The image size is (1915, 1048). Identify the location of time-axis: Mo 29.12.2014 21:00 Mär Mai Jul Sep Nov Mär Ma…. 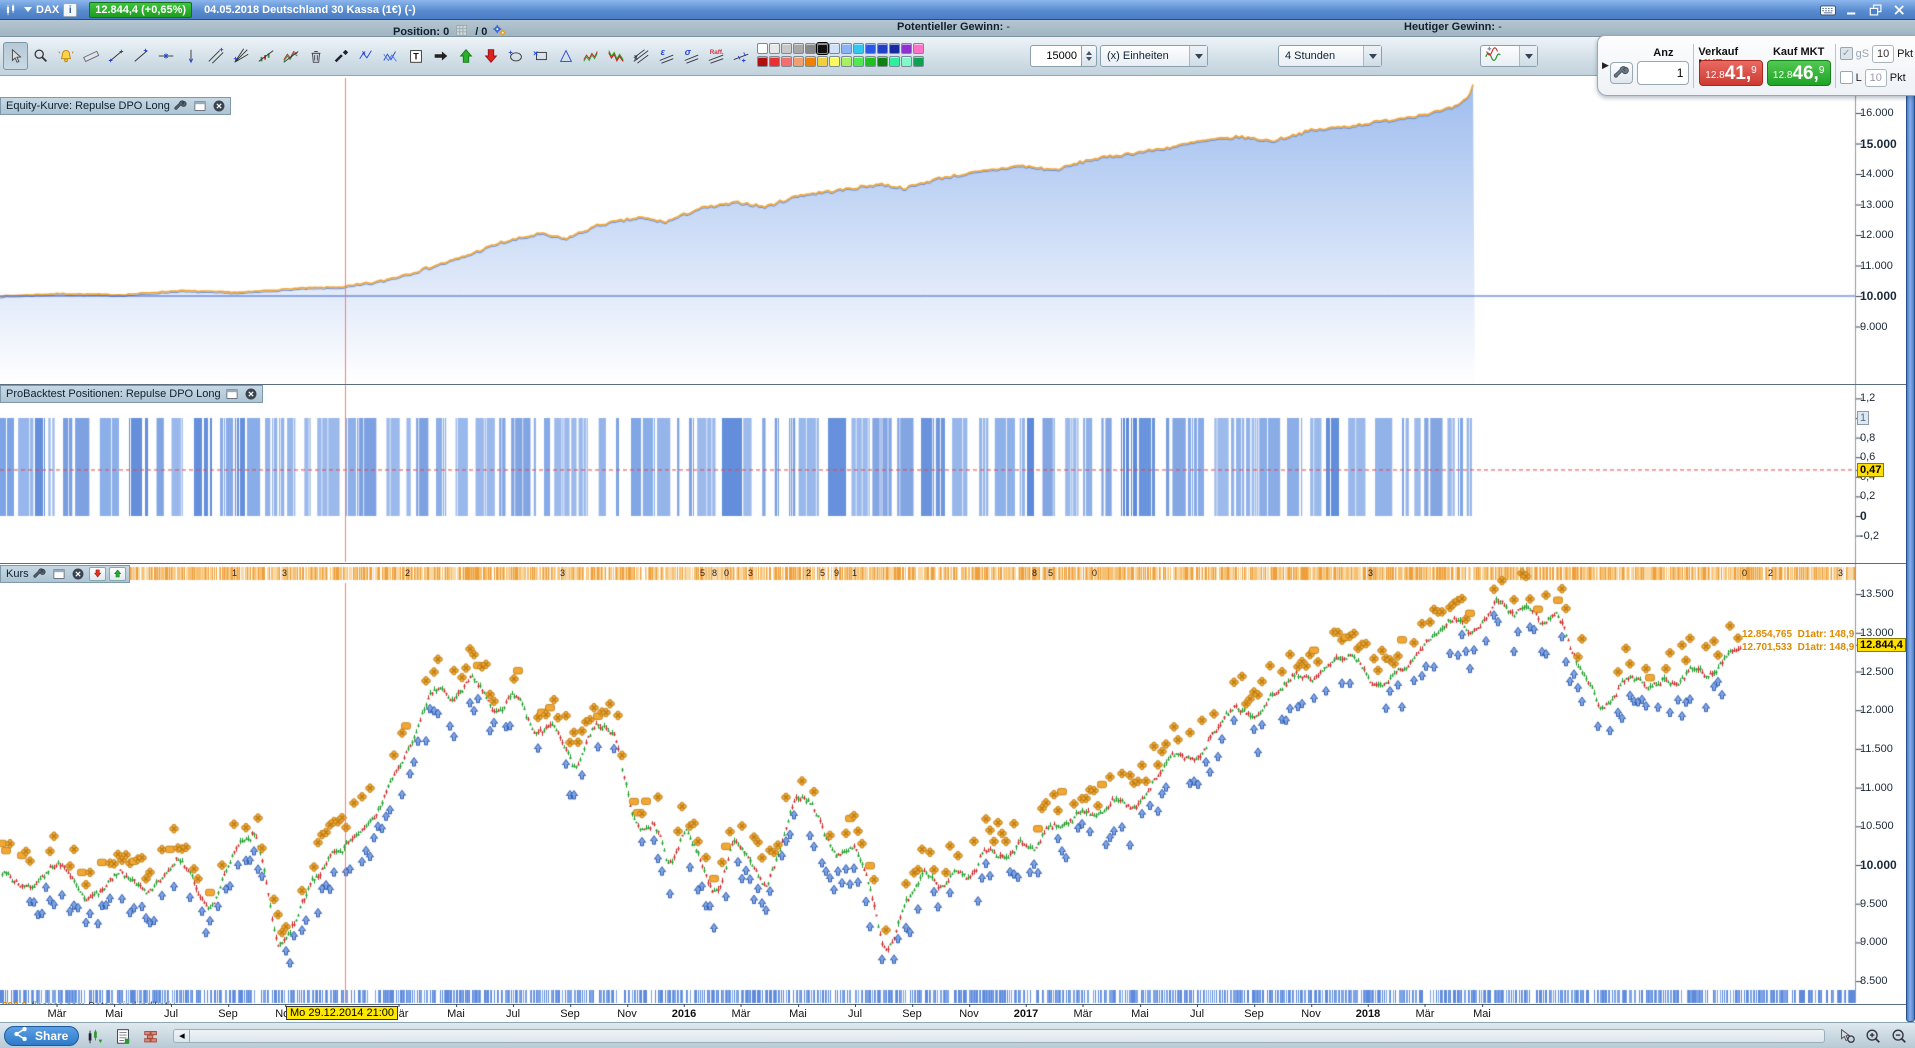
(957, 1013).